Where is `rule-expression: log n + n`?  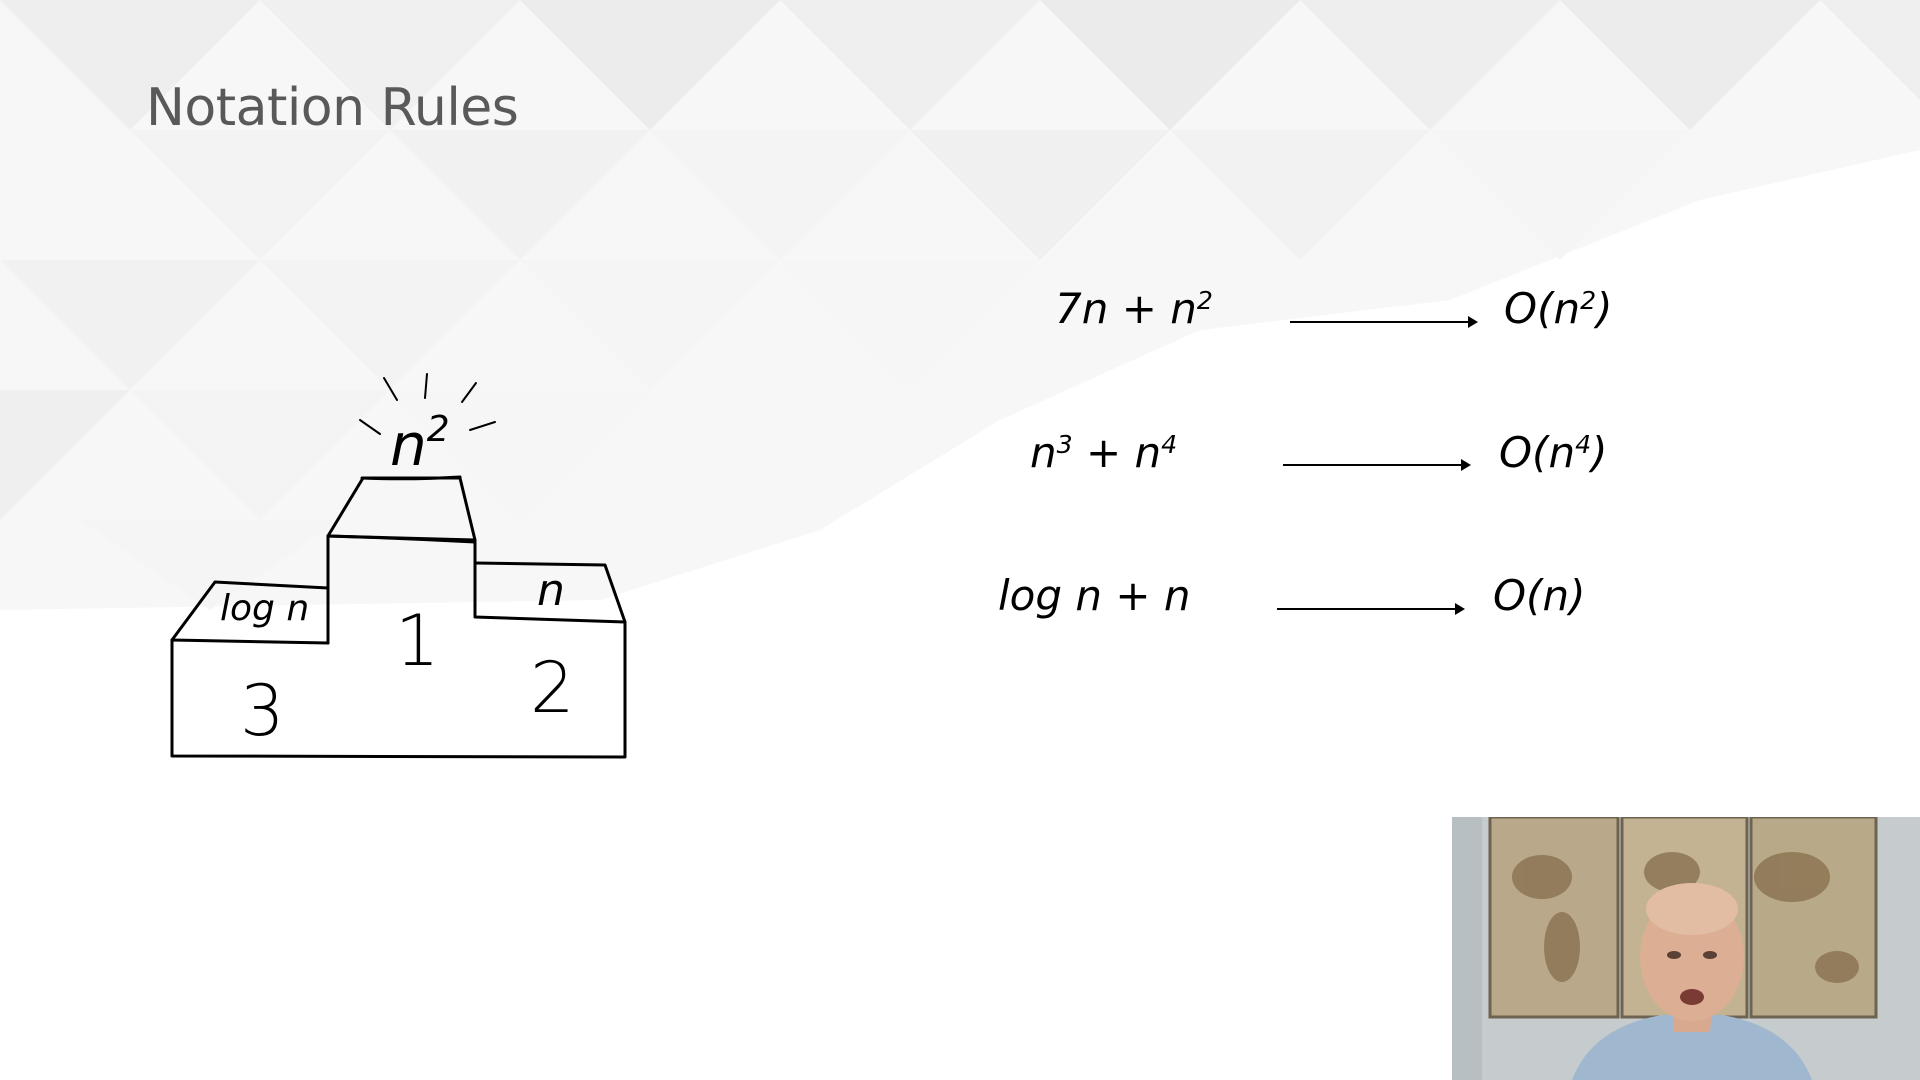 rule-expression: log n + n is located at coordinates (1094, 595).